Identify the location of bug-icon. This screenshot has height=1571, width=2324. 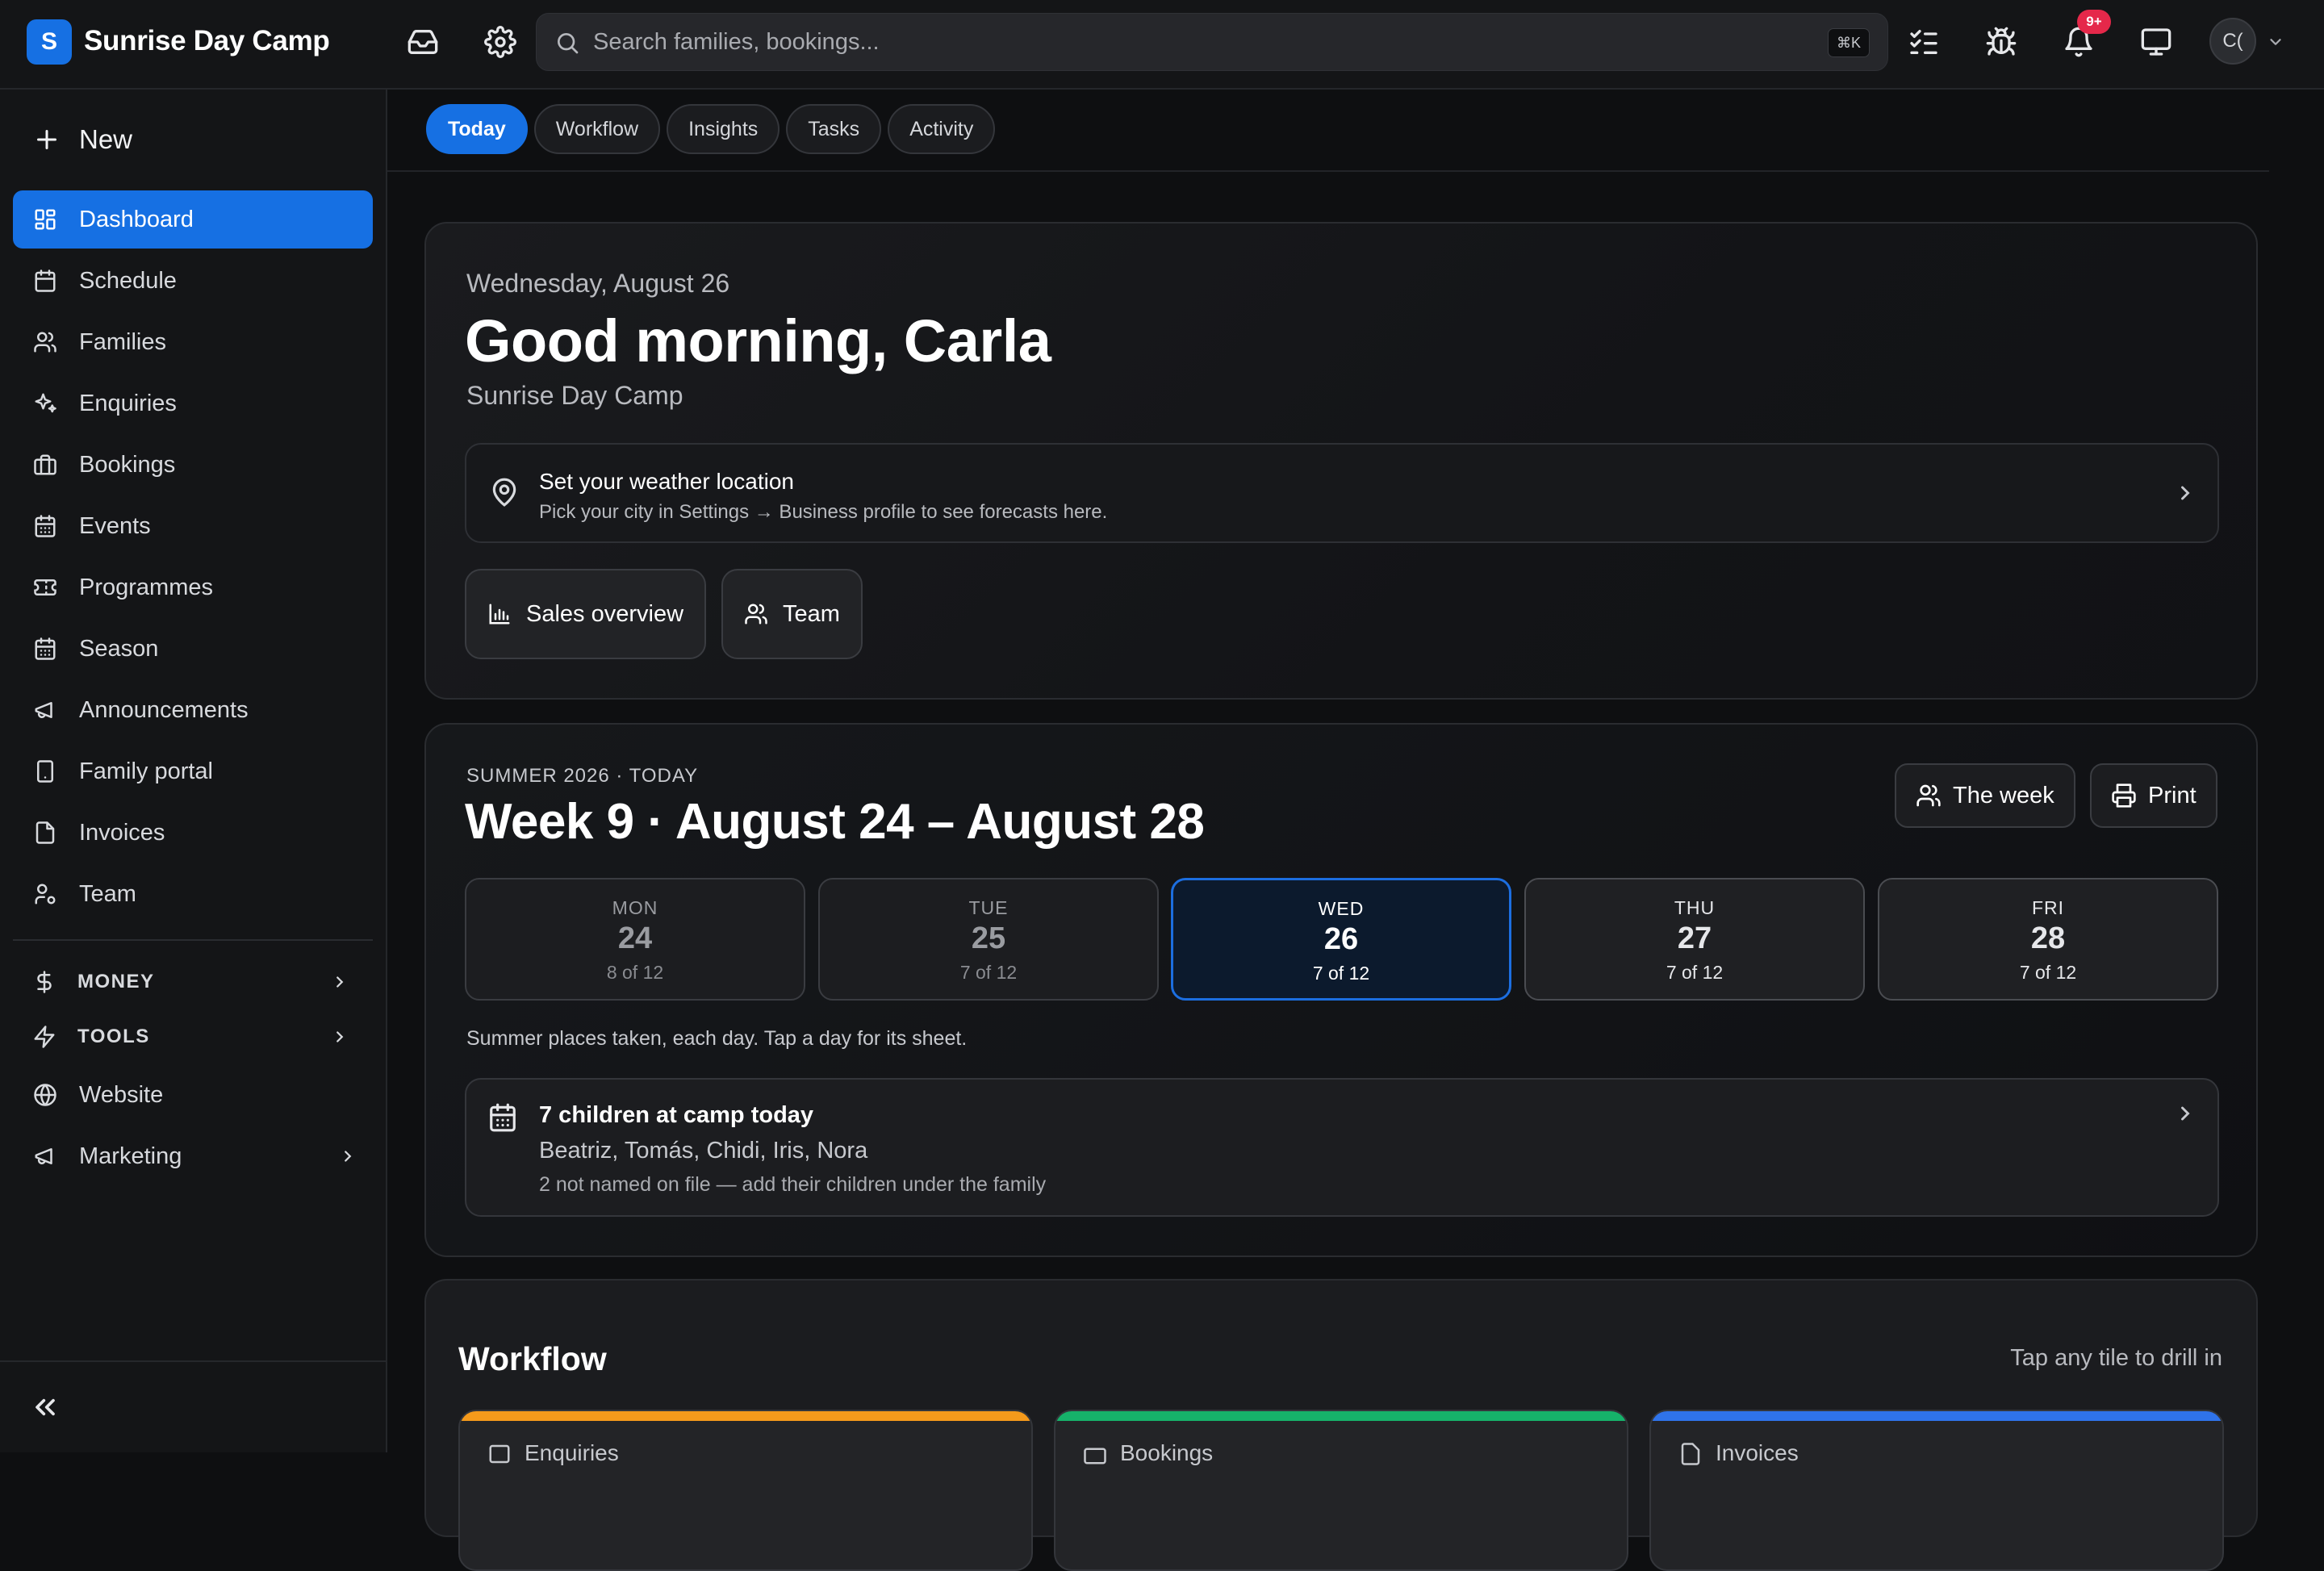
(2001, 42).